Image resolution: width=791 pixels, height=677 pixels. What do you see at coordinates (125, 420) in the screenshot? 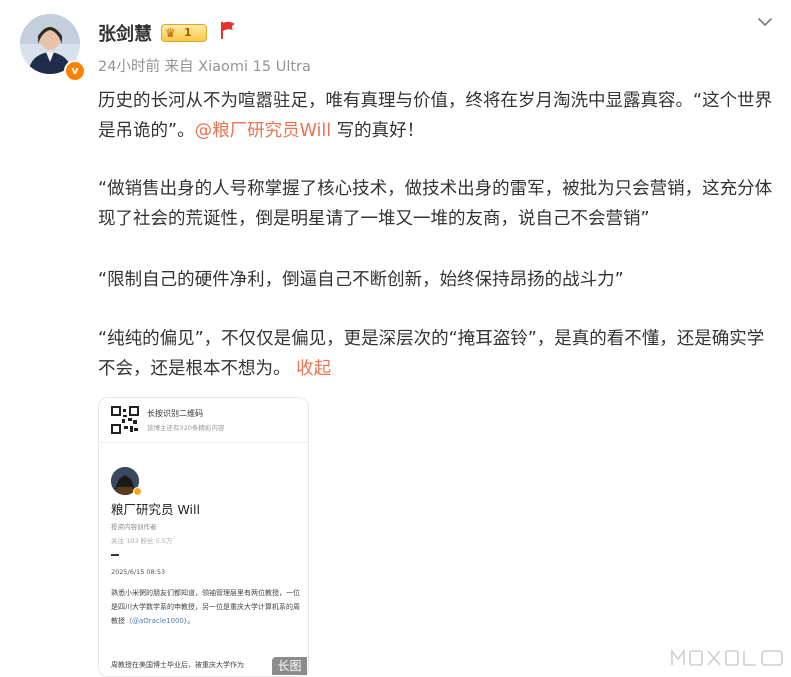
I see `qr-code` at bounding box center [125, 420].